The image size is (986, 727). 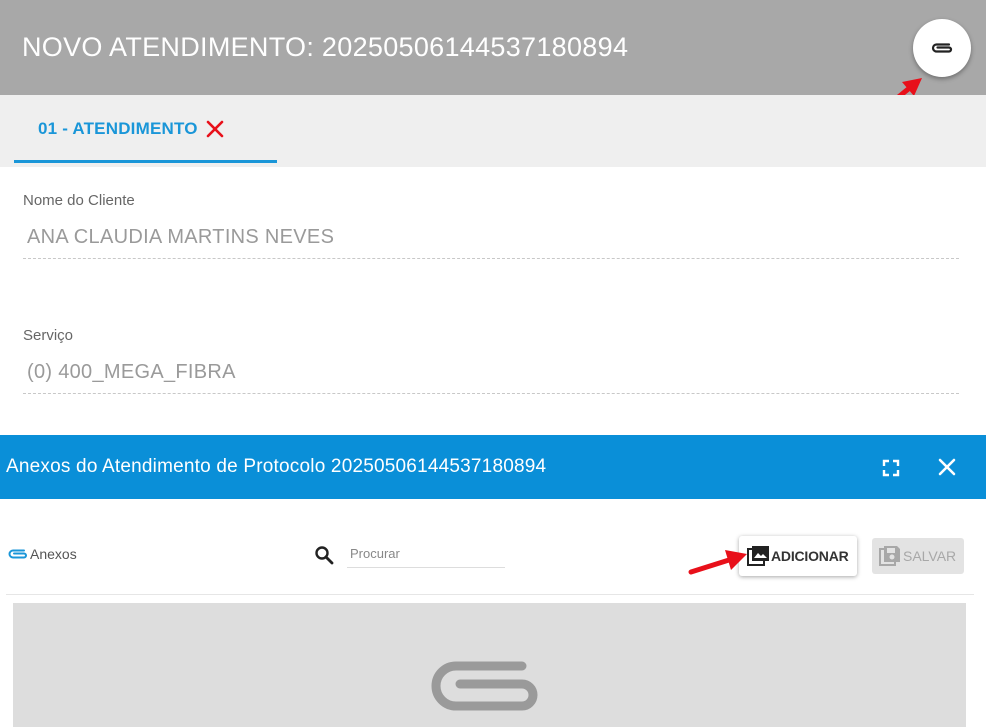 I want to click on attach-button, so click(x=942, y=48).